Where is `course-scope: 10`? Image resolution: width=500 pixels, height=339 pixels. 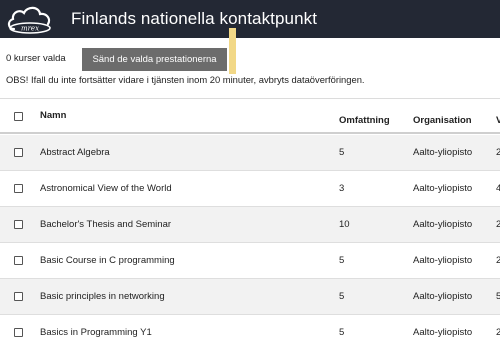 course-scope: 10 is located at coordinates (344, 224).